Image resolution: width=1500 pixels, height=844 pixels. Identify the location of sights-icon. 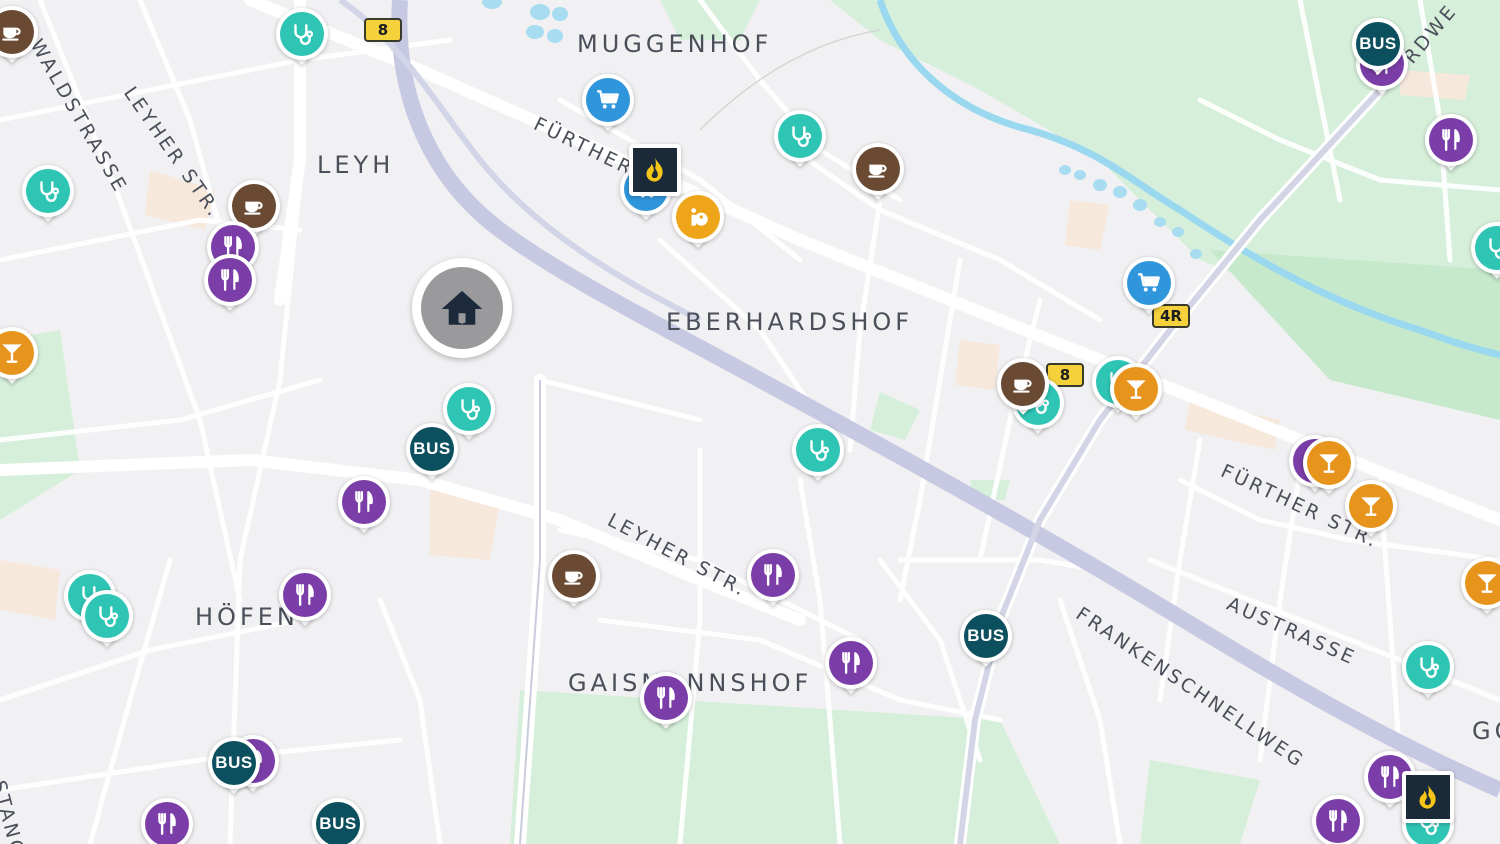
(698, 217).